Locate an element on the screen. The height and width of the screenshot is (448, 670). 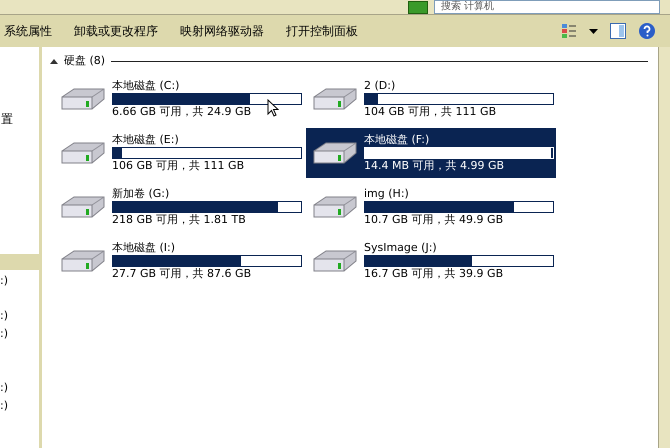
drive-item: 本地磁盘 (F:) 14.4 MB 可用，共 4.99 GB is located at coordinates (431, 153).